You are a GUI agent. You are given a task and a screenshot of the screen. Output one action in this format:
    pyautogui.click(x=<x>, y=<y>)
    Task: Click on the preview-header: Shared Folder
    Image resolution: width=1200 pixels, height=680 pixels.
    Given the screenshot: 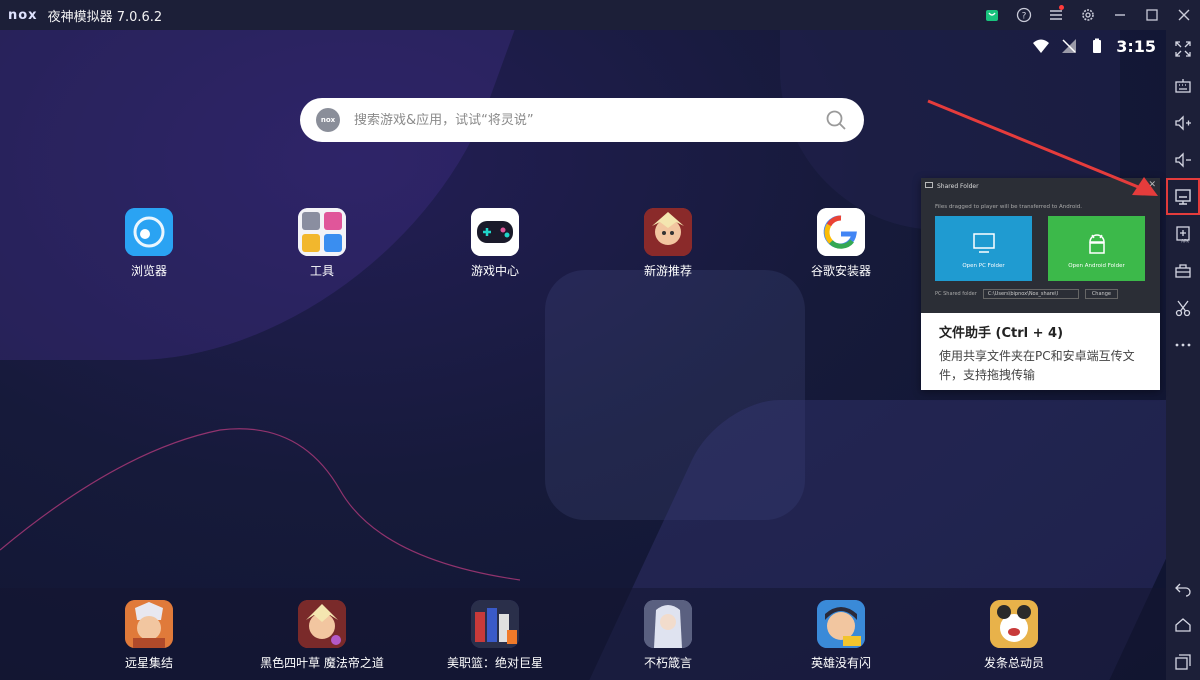 What is the action you would take?
    pyautogui.click(x=1040, y=186)
    